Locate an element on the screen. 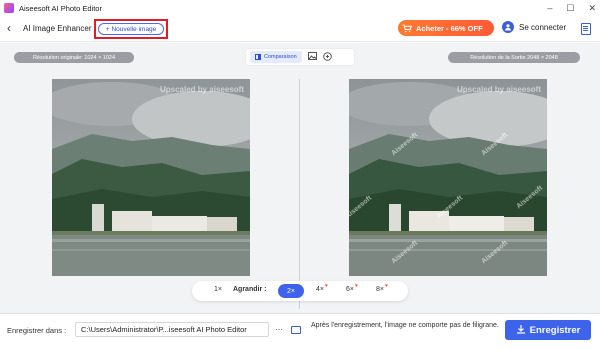 The image size is (600, 350). comparison-icon is located at coordinates (258, 57).